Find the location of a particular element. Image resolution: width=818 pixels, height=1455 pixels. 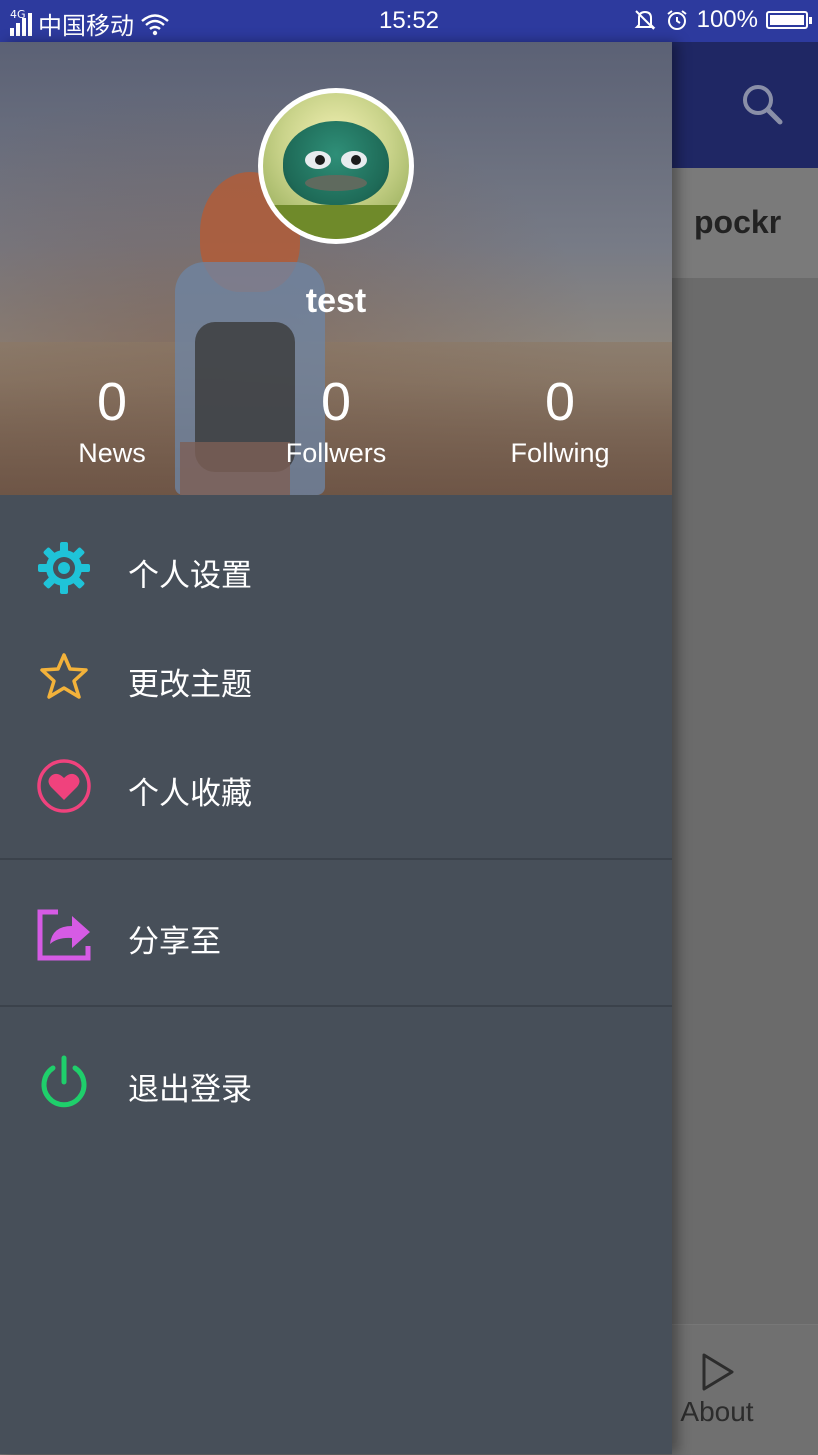

status-right: 100% is located at coordinates (722, 20).